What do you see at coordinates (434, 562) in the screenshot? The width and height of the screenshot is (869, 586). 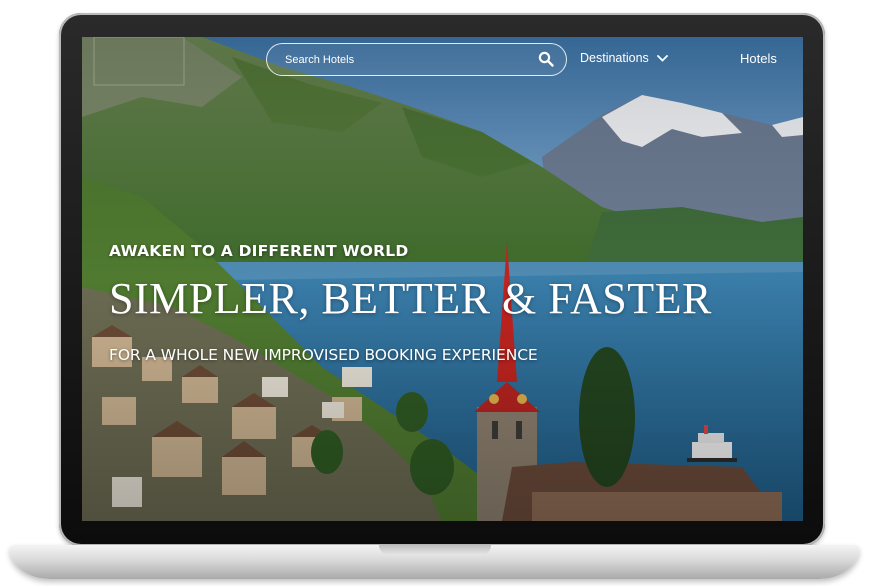 I see `laptop-base` at bounding box center [434, 562].